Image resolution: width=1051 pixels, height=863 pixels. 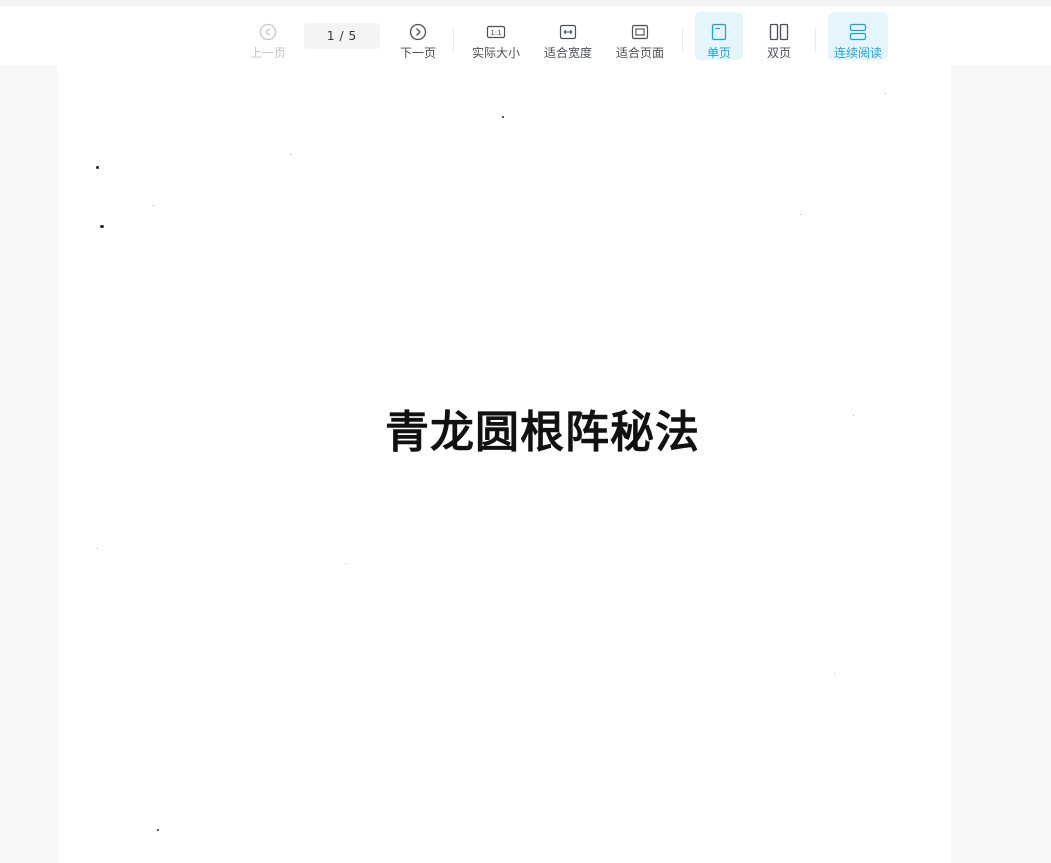 I want to click on continuous-reading-button: 连续阅读, so click(x=858, y=36).